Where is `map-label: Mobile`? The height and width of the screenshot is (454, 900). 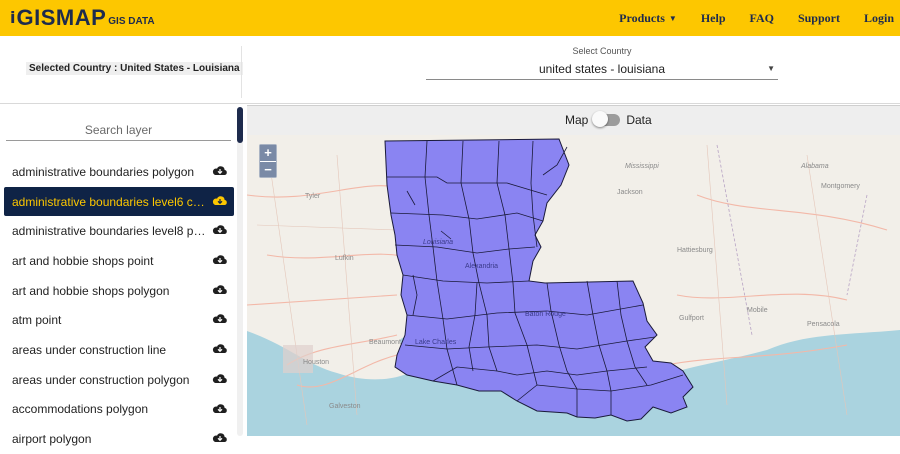 map-label: Mobile is located at coordinates (757, 310).